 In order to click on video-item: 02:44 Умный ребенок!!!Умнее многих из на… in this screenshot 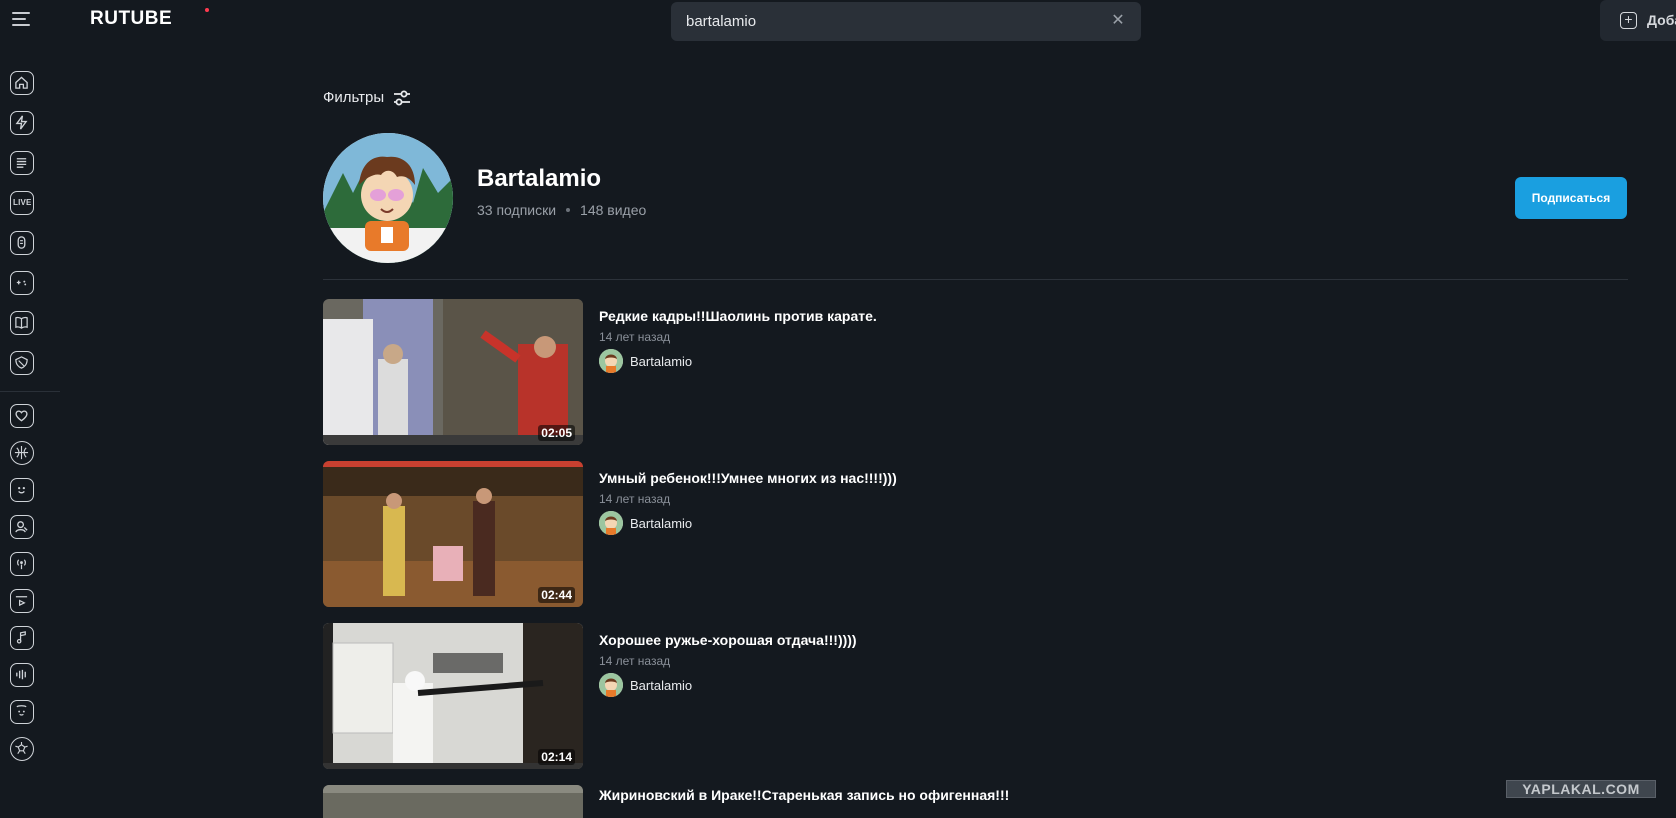, I will do `click(975, 534)`.